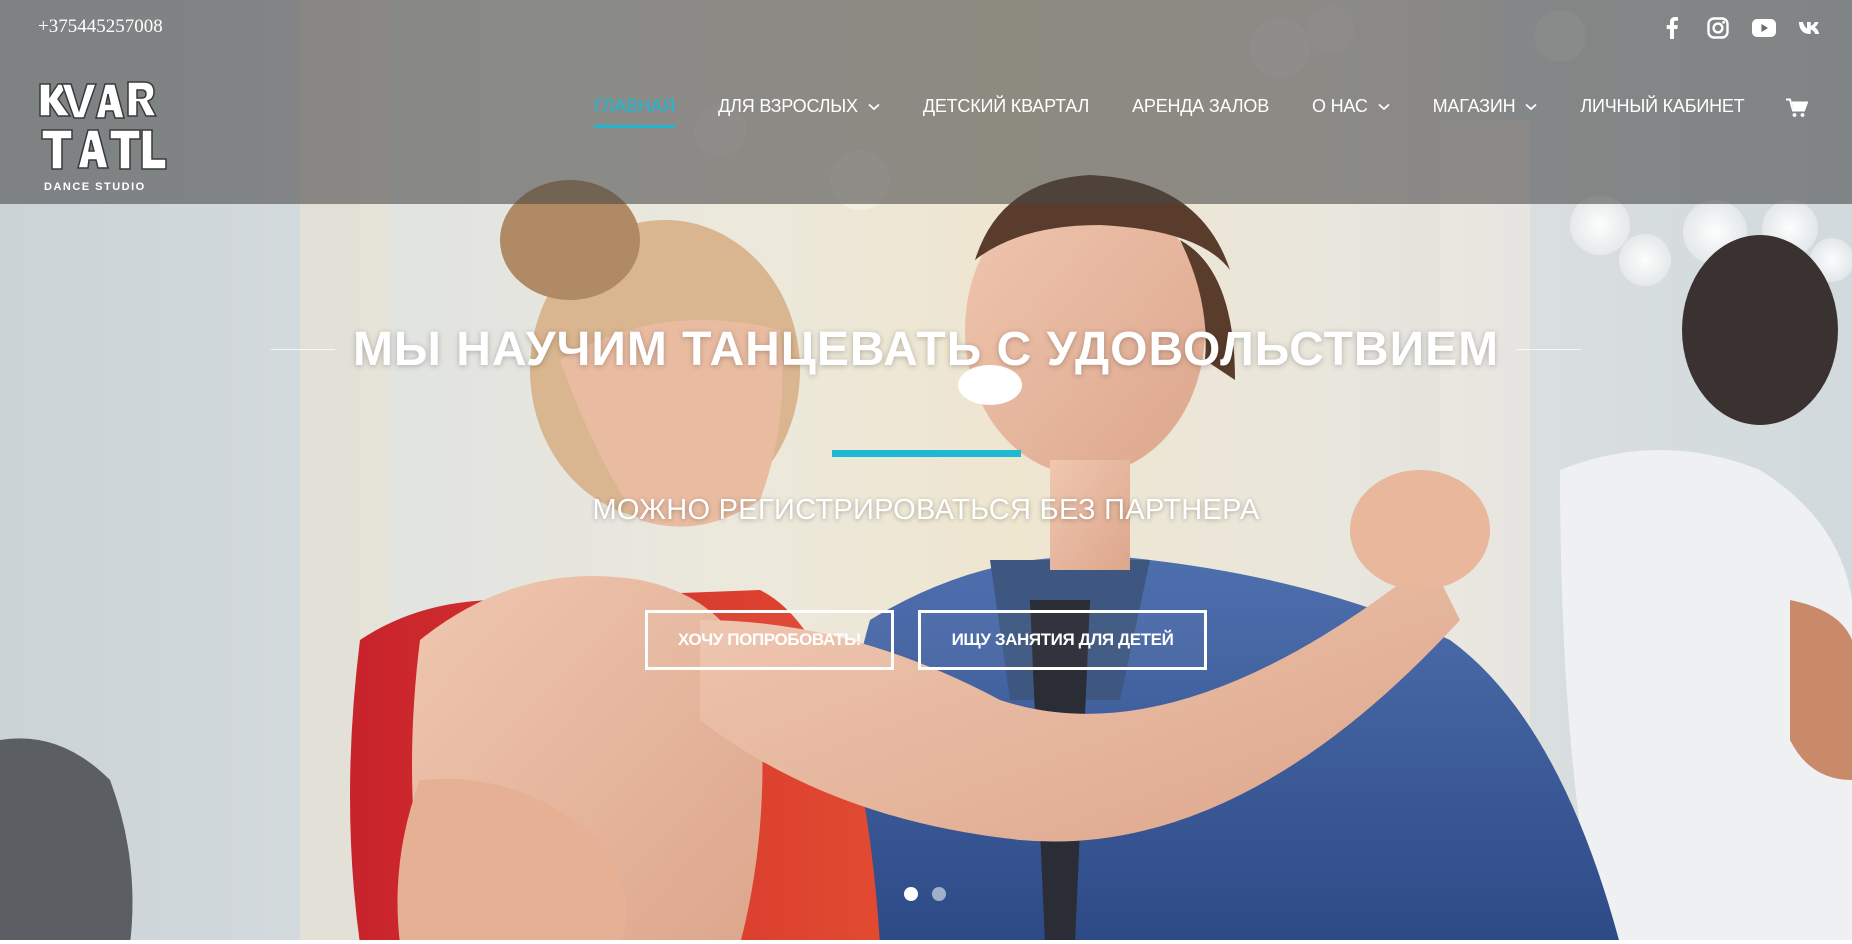  What do you see at coordinates (1797, 110) in the screenshot?
I see `cart-icon` at bounding box center [1797, 110].